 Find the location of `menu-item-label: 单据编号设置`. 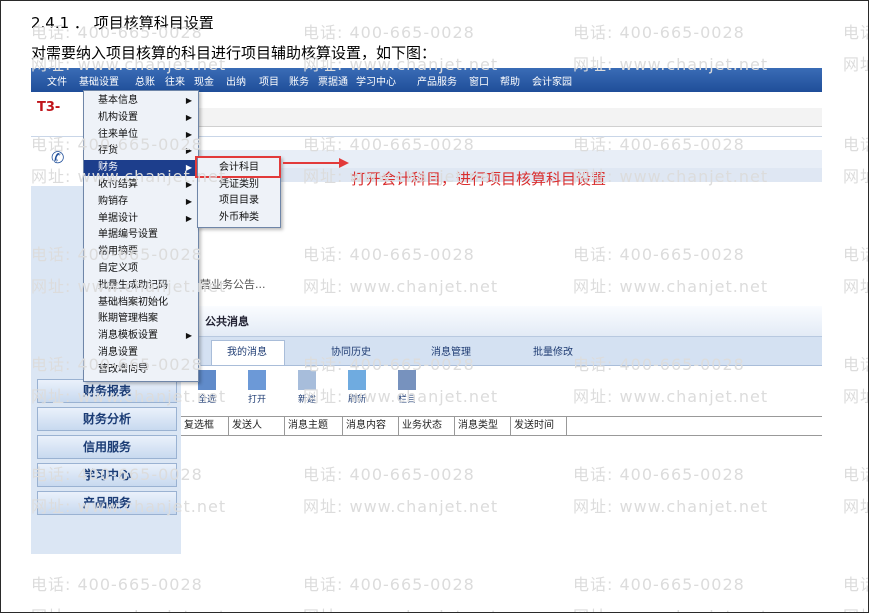

menu-item-label: 单据编号设置 is located at coordinates (128, 235).